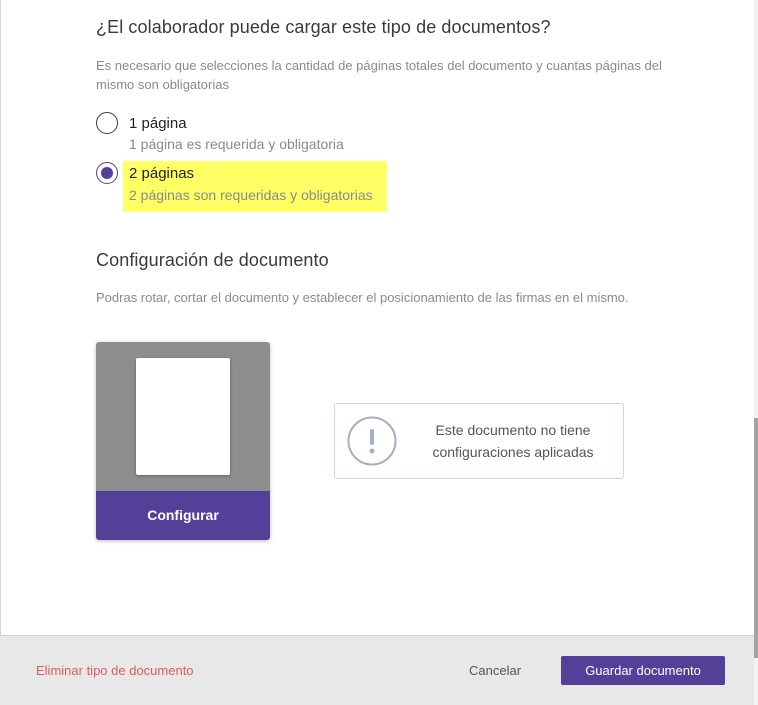 Image resolution: width=758 pixels, height=705 pixels. I want to click on radio-one-page, so click(107, 123).